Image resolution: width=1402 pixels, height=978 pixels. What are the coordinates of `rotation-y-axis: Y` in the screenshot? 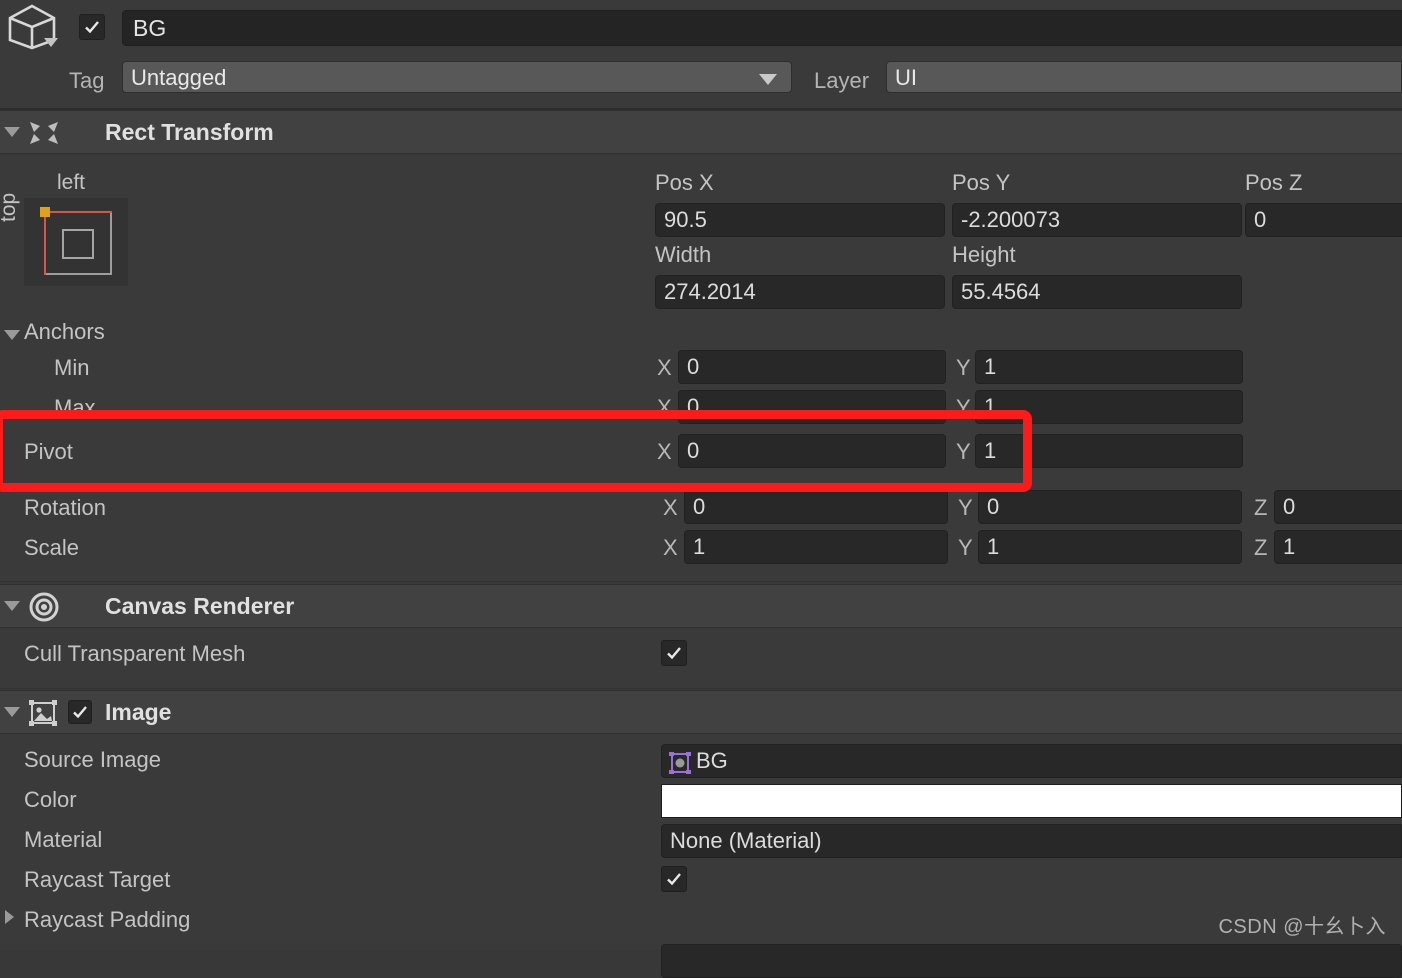 It's located at (965, 507).